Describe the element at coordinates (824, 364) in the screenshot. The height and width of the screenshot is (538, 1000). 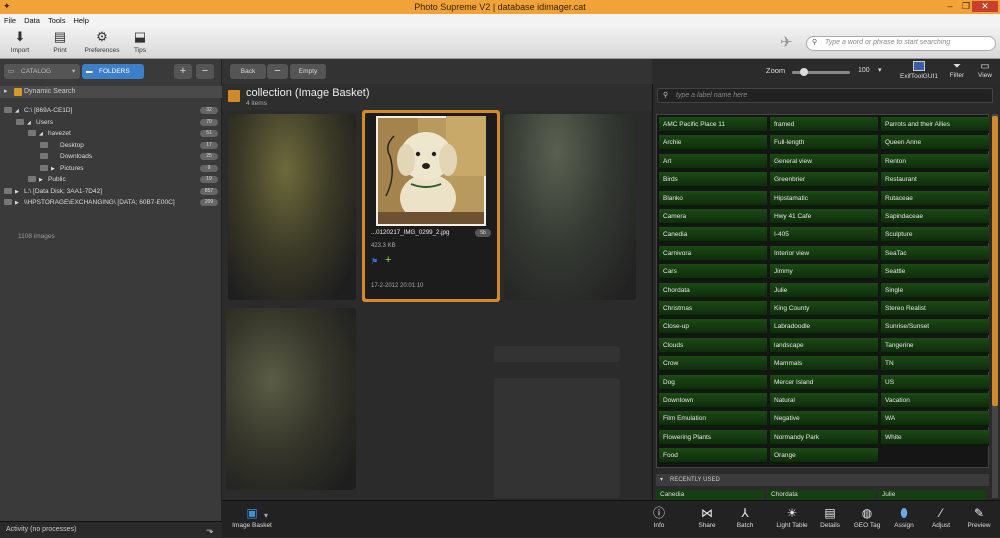
I see `label-button: Mammals` at that location.